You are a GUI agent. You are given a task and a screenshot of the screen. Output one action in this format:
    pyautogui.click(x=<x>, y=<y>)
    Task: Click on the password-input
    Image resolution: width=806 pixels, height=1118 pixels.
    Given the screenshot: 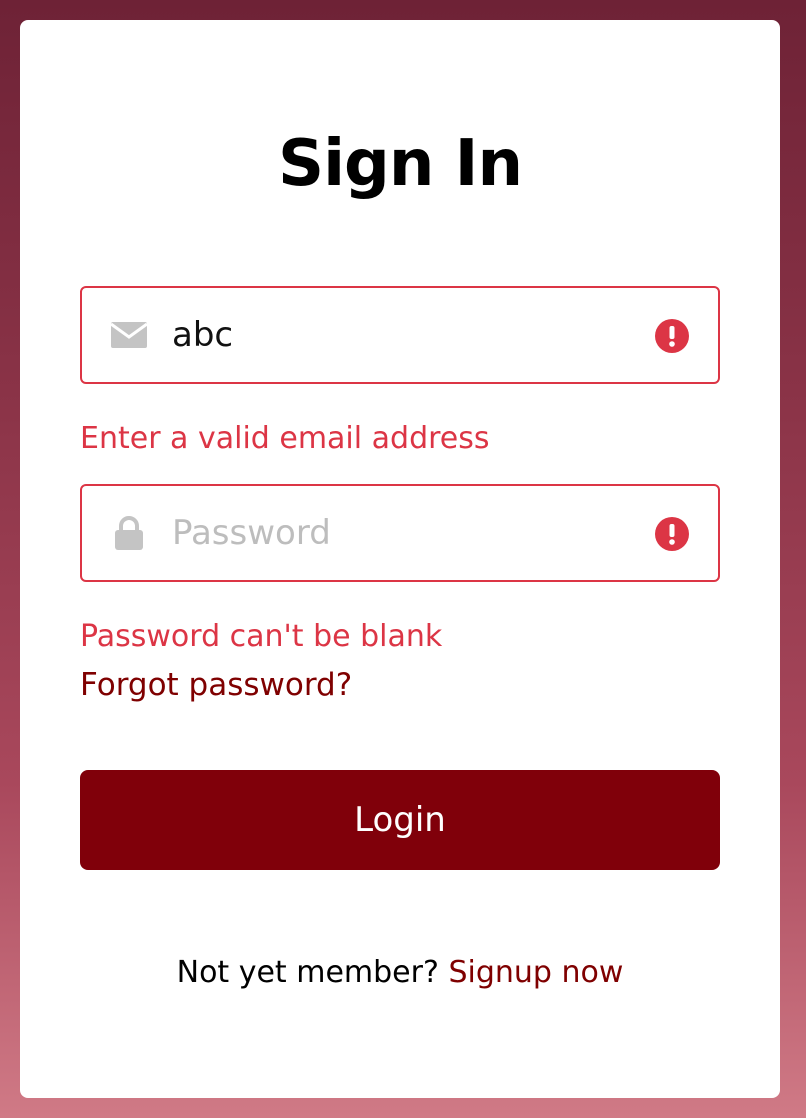 What is the action you would take?
    pyautogui.click(x=407, y=533)
    